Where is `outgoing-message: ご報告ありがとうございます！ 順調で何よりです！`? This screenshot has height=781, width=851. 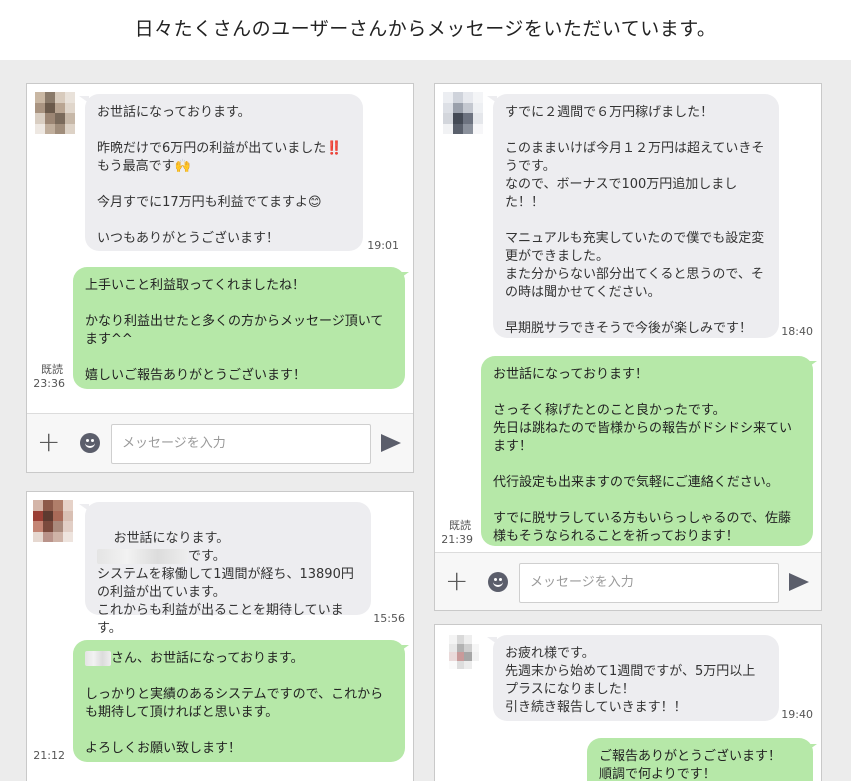 outgoing-message: ご報告ありがとうございます！ 順調で何よりです！ is located at coordinates (700, 759).